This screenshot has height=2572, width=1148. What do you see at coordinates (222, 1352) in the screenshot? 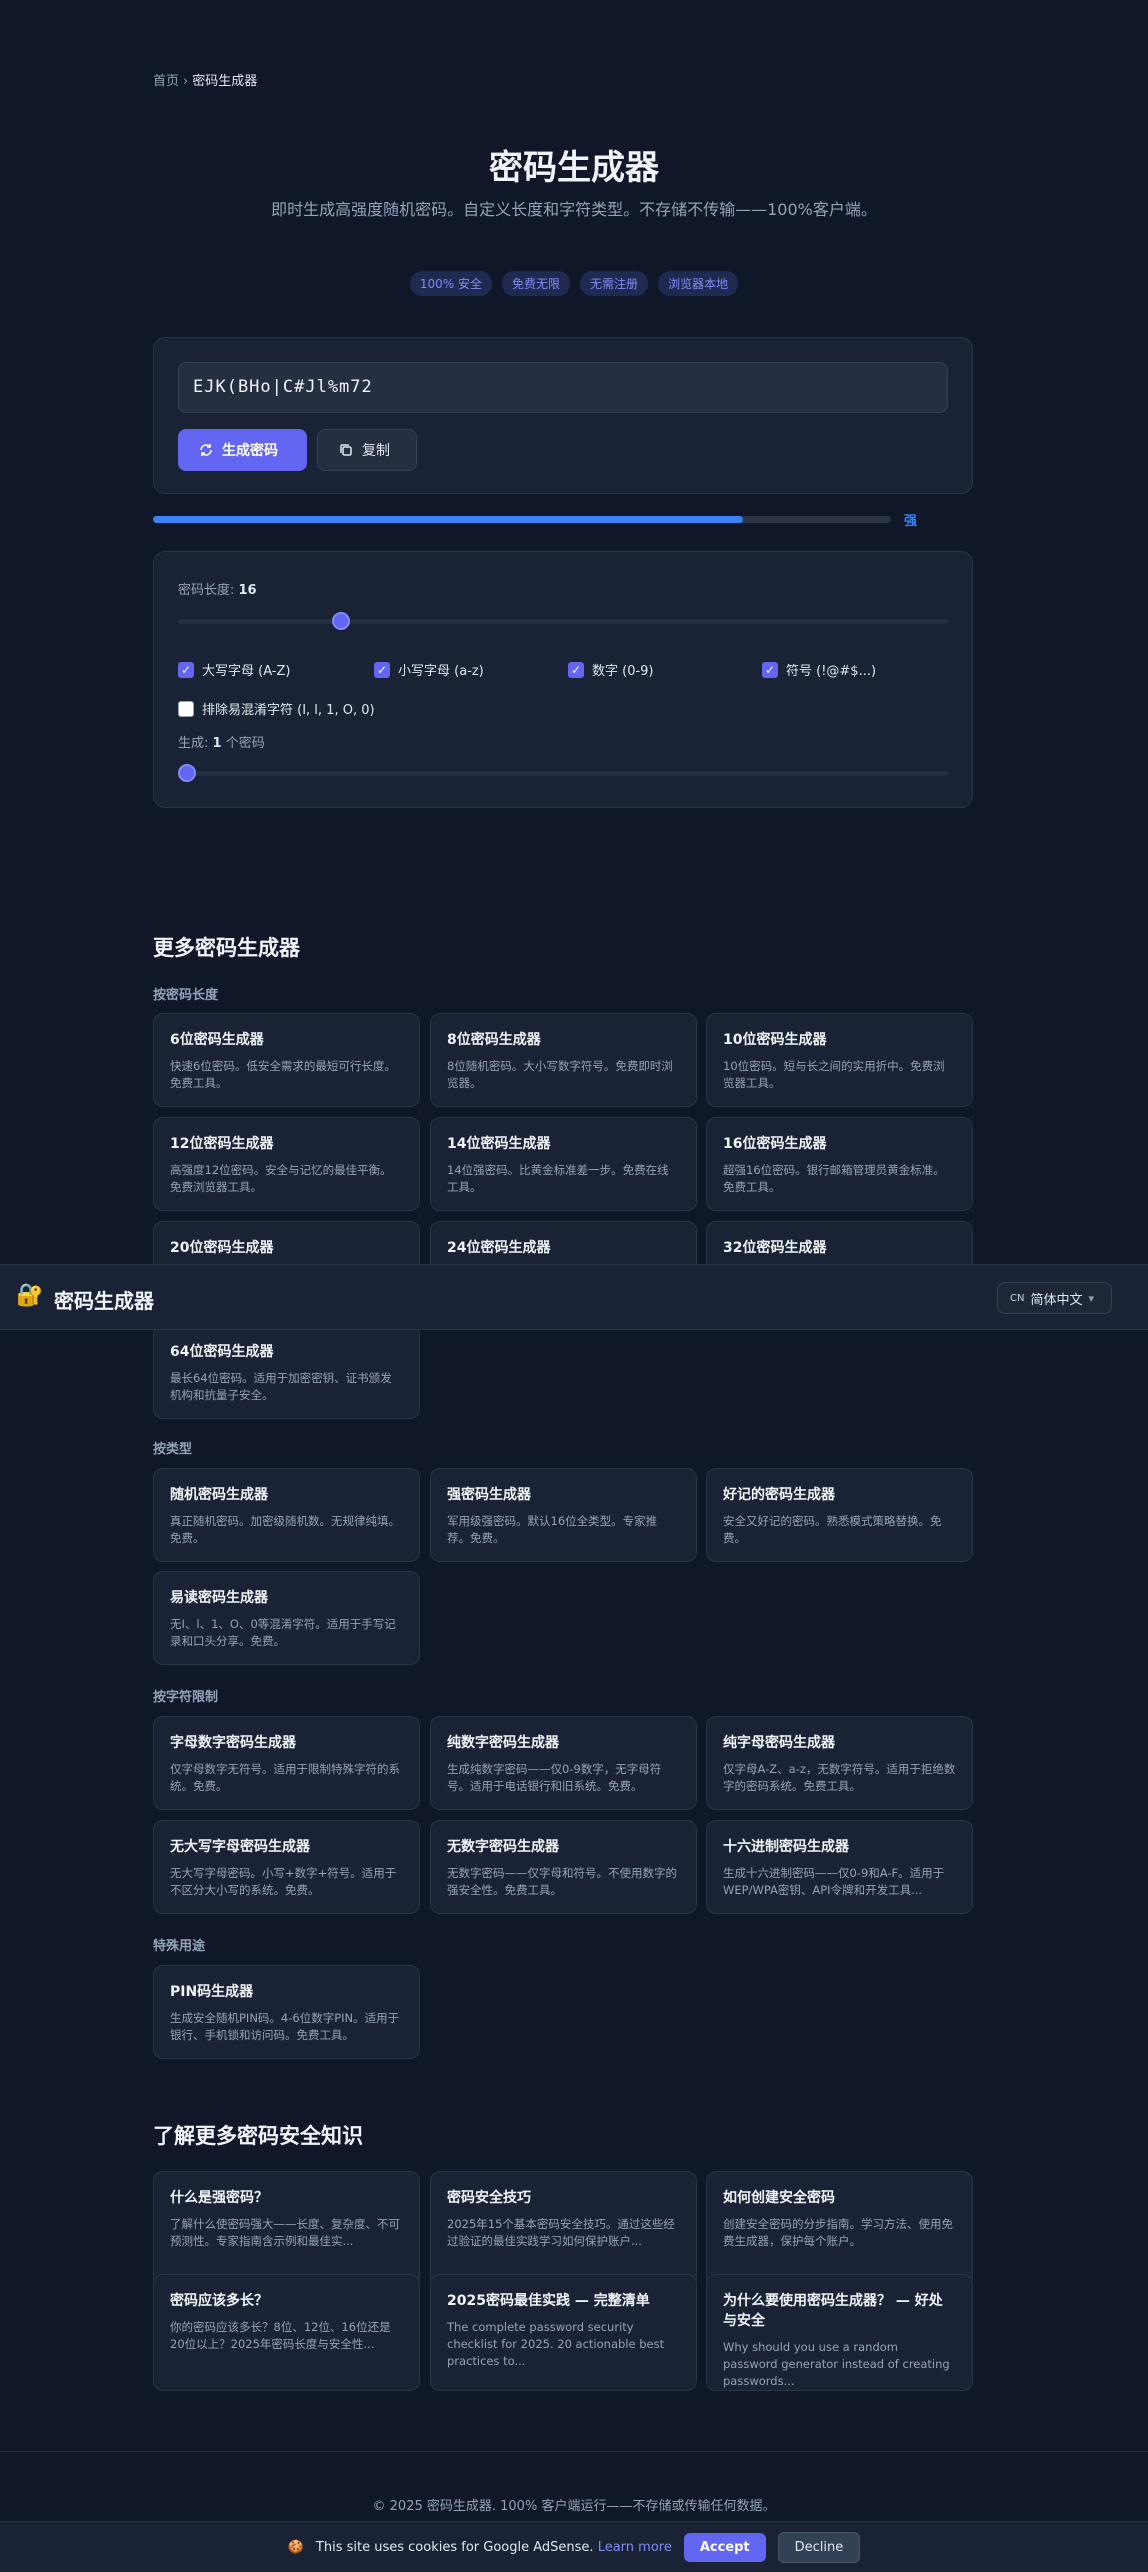
I see `card-title: 64位密码生成器` at bounding box center [222, 1352].